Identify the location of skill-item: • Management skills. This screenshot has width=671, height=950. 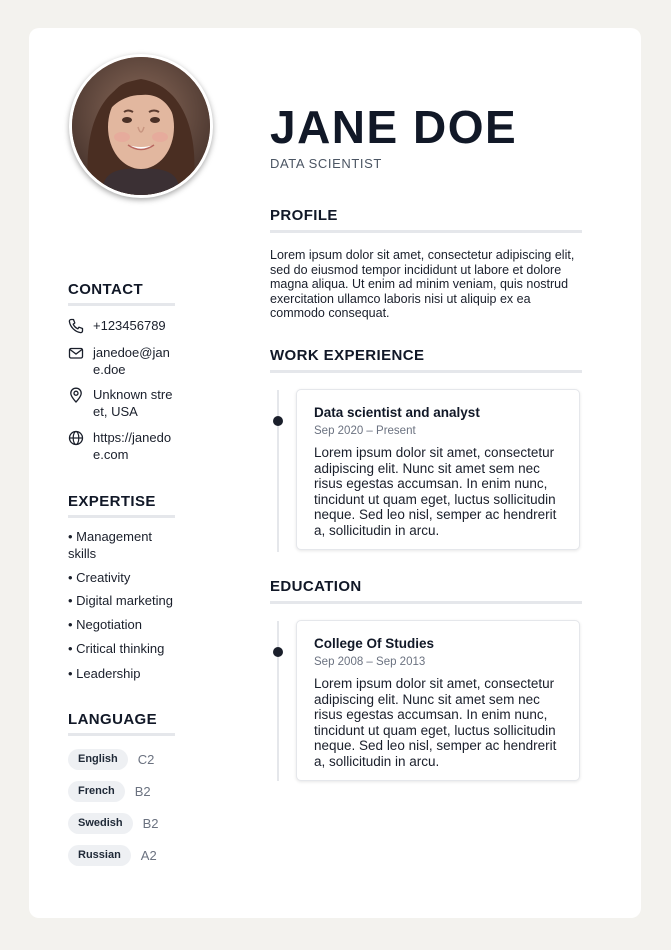
(110, 545).